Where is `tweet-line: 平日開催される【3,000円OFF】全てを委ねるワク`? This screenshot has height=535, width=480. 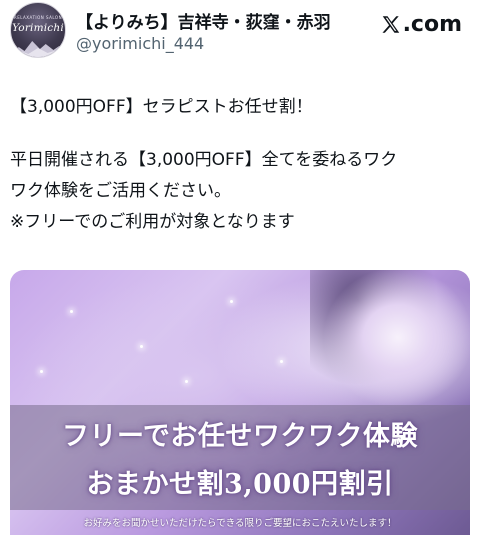 tweet-line: 平日開催される【3,000円OFF】全てを委ねるワク is located at coordinates (204, 160).